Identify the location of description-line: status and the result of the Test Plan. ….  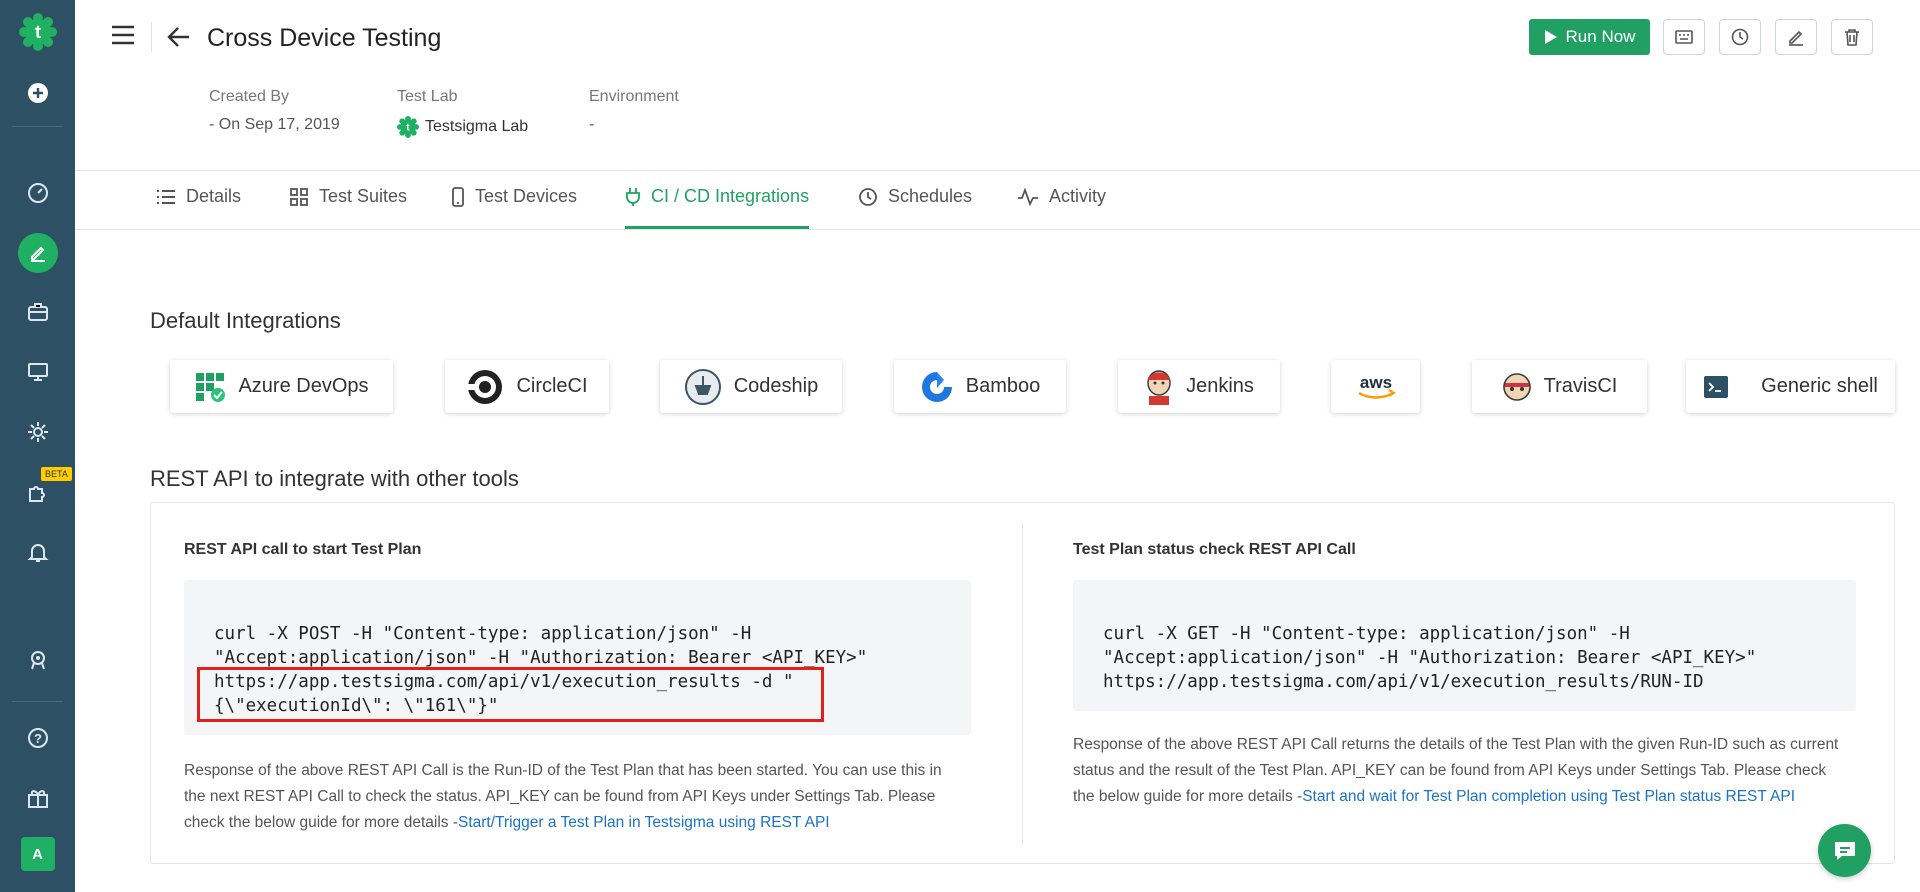
(1450, 770).